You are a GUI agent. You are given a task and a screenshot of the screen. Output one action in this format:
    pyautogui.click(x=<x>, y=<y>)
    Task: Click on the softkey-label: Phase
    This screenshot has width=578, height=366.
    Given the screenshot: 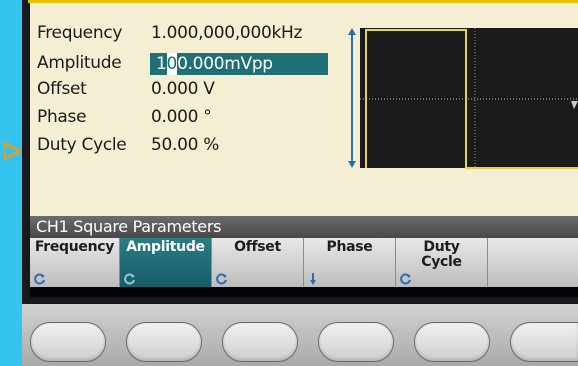 What is the action you would take?
    pyautogui.click(x=349, y=247)
    